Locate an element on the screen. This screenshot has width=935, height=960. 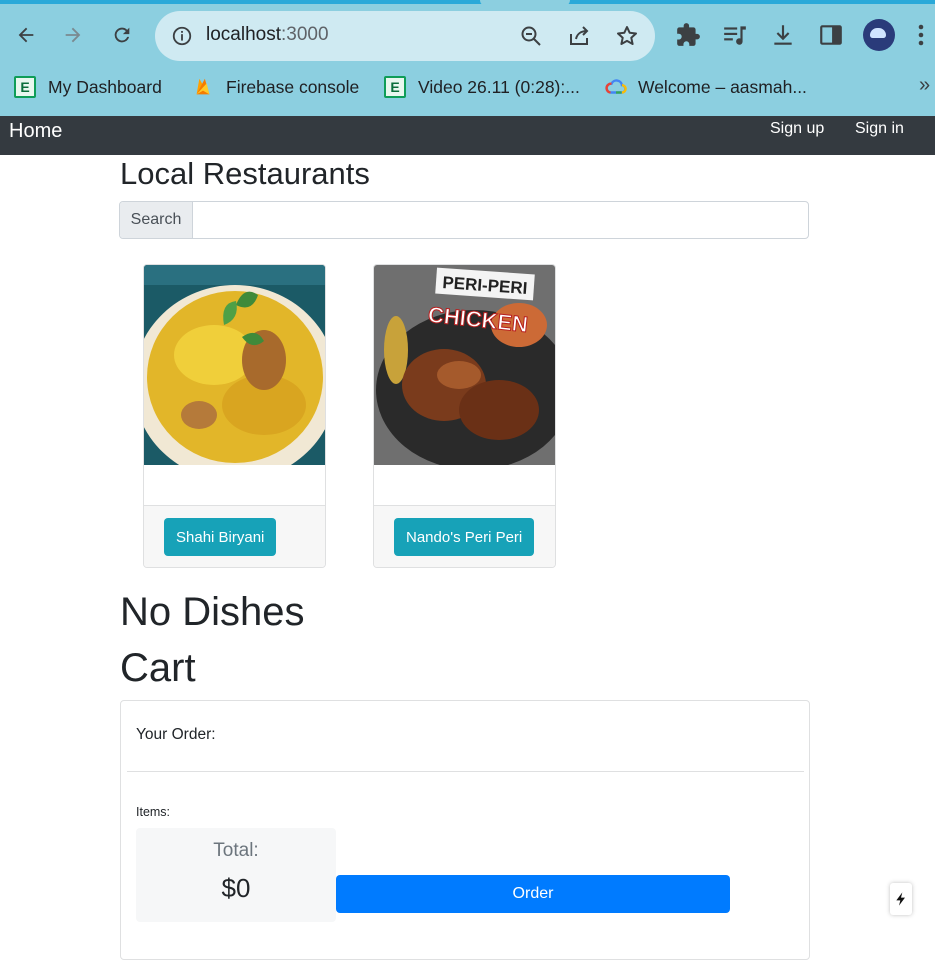
back-icon is located at coordinates (26, 35).